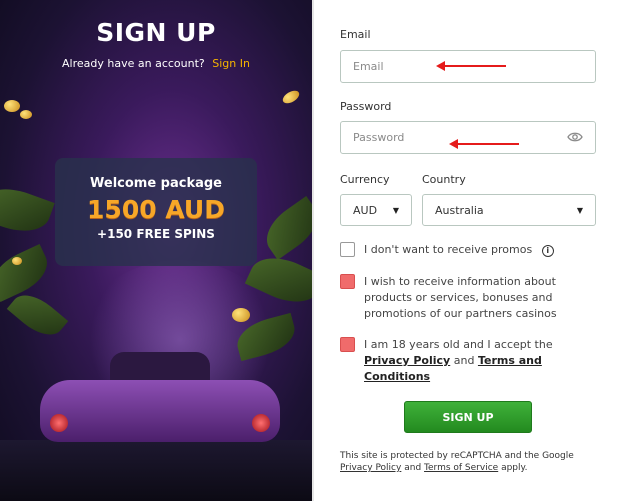 This screenshot has width=626, height=501. I want to click on privacy-policy-link: Privacy Policy, so click(407, 360).